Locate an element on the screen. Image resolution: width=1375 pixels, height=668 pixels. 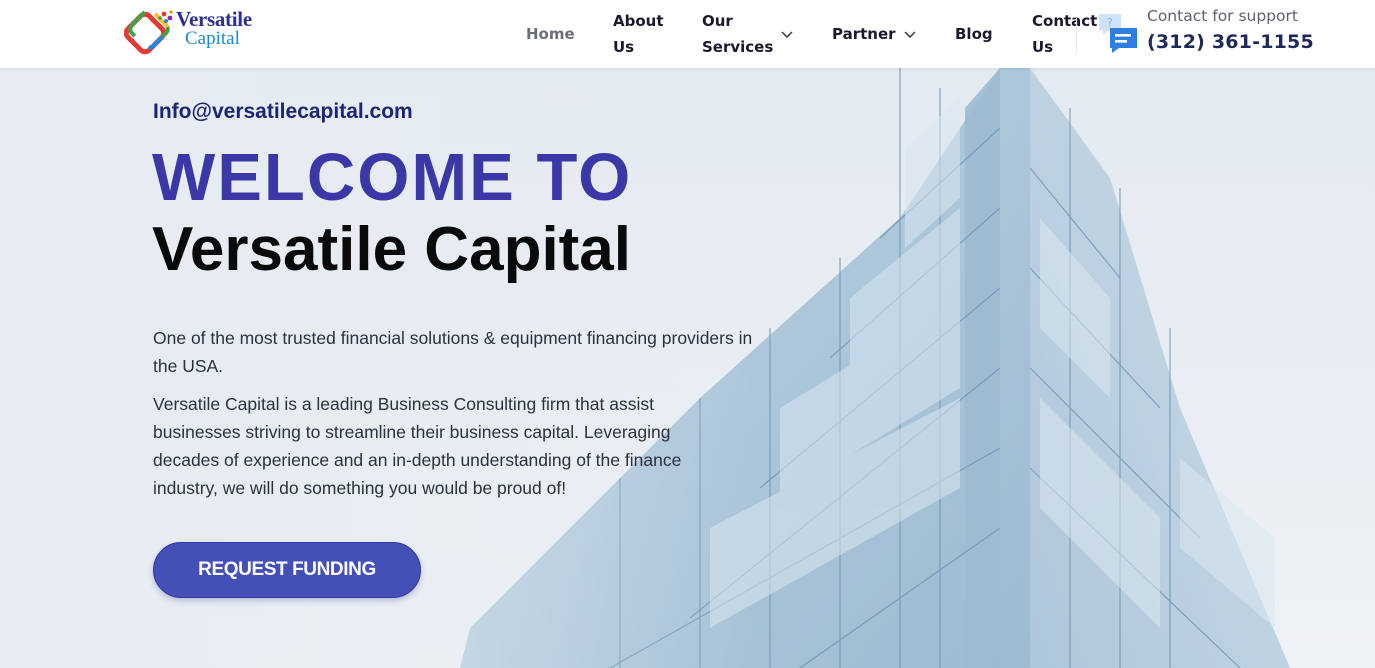
nav-blog-label: Blog is located at coordinates (974, 34).